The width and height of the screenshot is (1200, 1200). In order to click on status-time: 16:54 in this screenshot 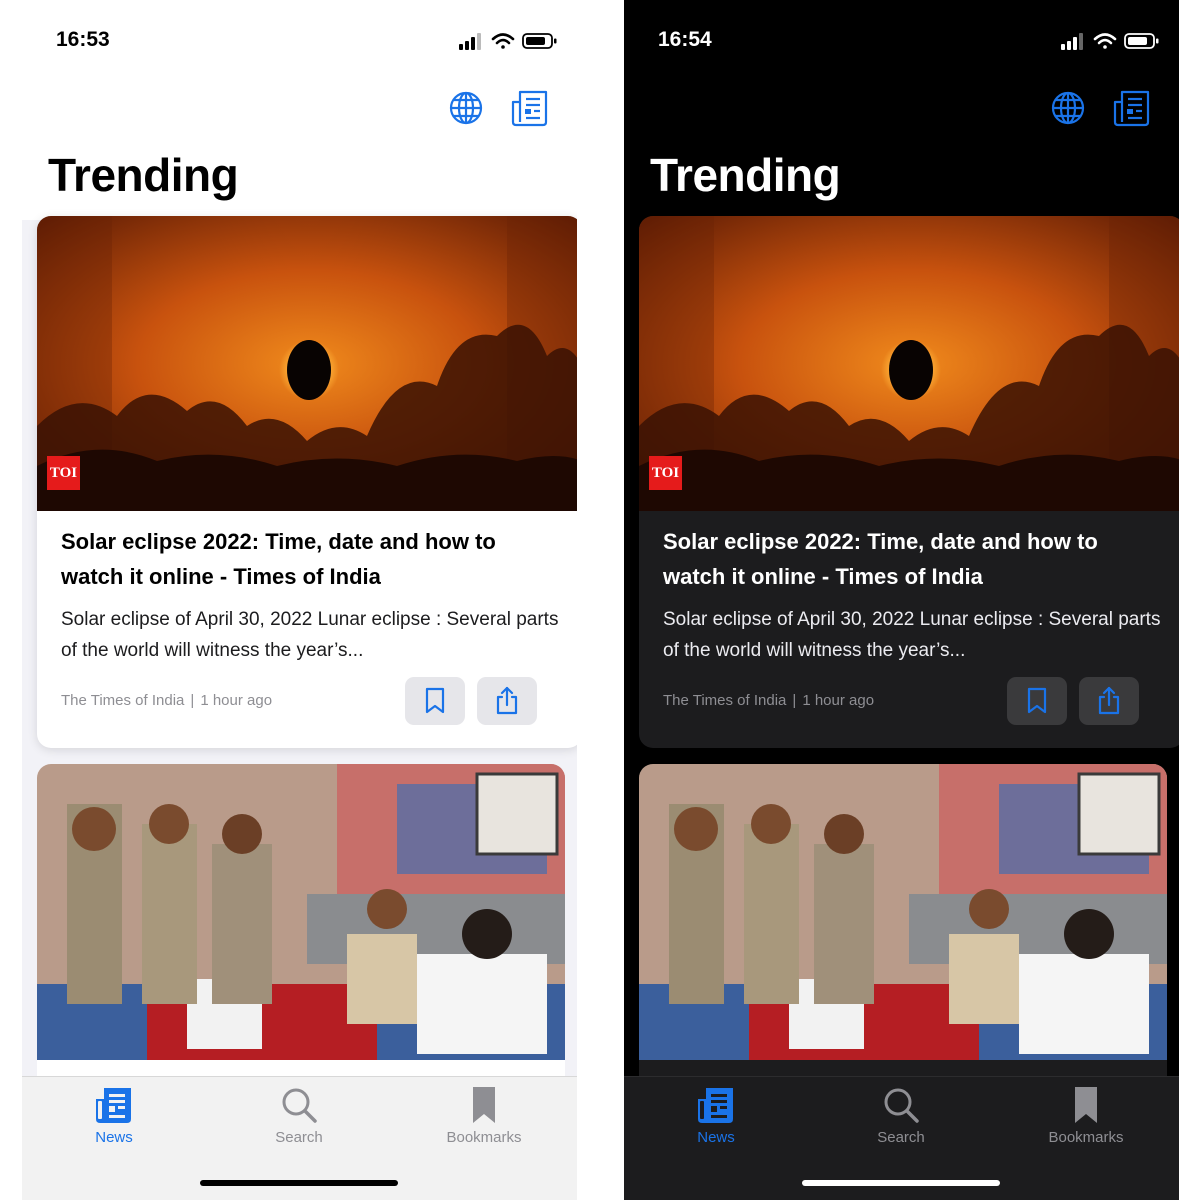, I will do `click(685, 39)`.